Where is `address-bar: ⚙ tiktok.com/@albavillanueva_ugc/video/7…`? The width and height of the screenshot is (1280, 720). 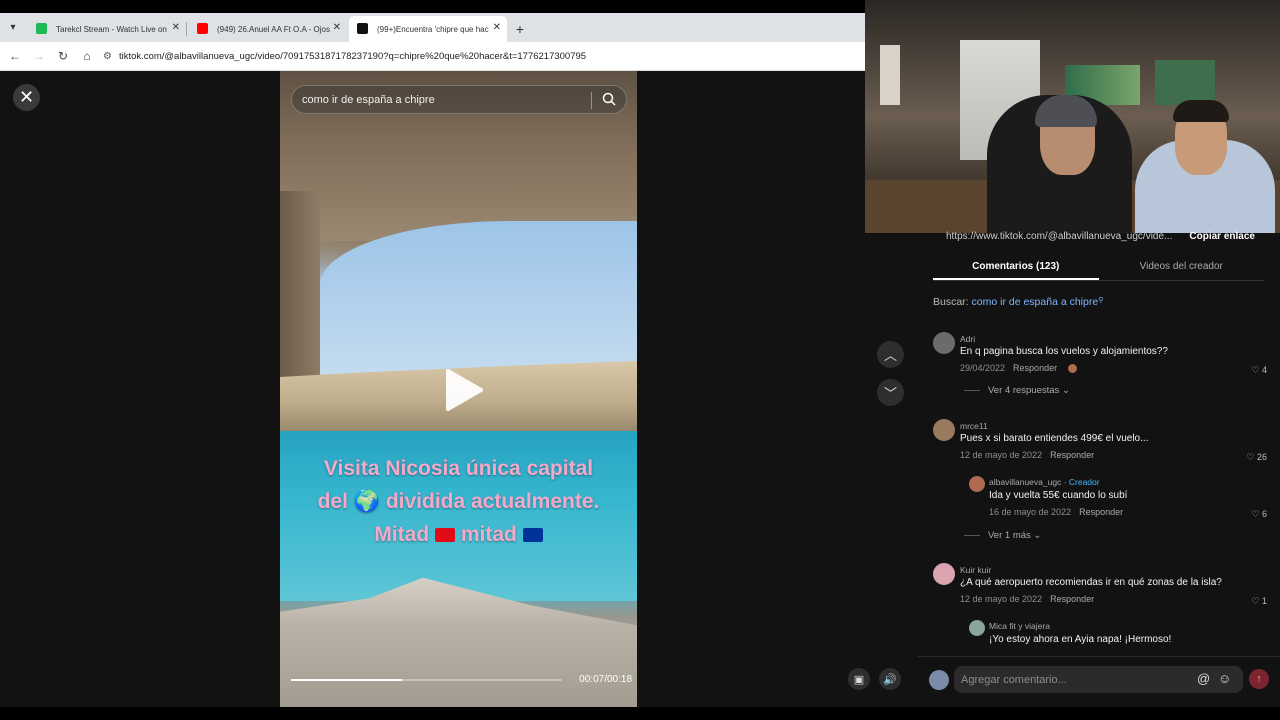 address-bar: ⚙ tiktok.com/@albavillanueva_ugc/video/7… is located at coordinates (480, 56).